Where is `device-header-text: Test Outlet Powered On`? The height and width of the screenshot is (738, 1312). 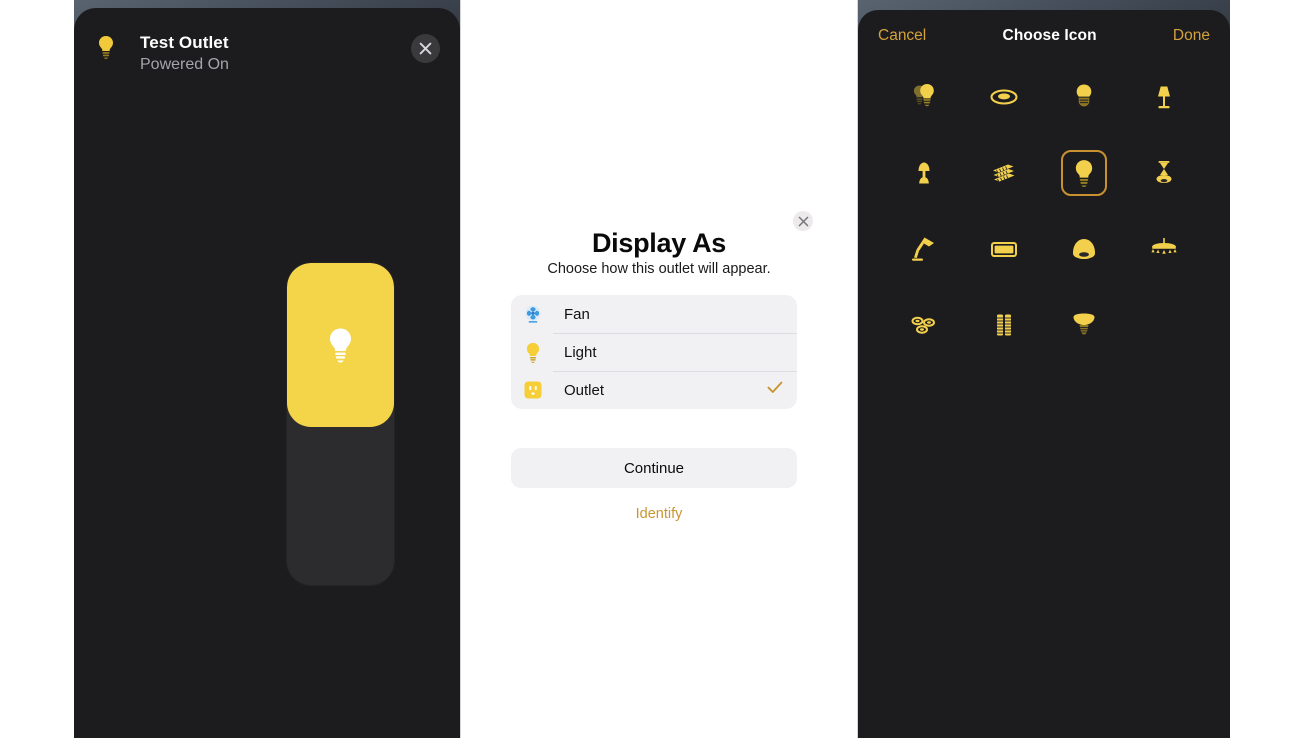
device-header-text: Test Outlet Powered On is located at coordinates (275, 53).